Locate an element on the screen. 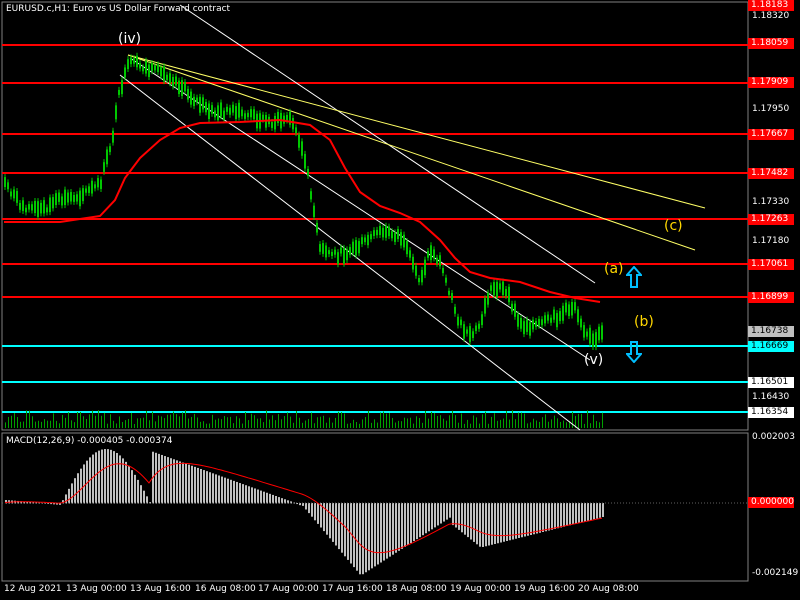 The image size is (800, 600). arrow-down-icon is located at coordinates (634, 352).